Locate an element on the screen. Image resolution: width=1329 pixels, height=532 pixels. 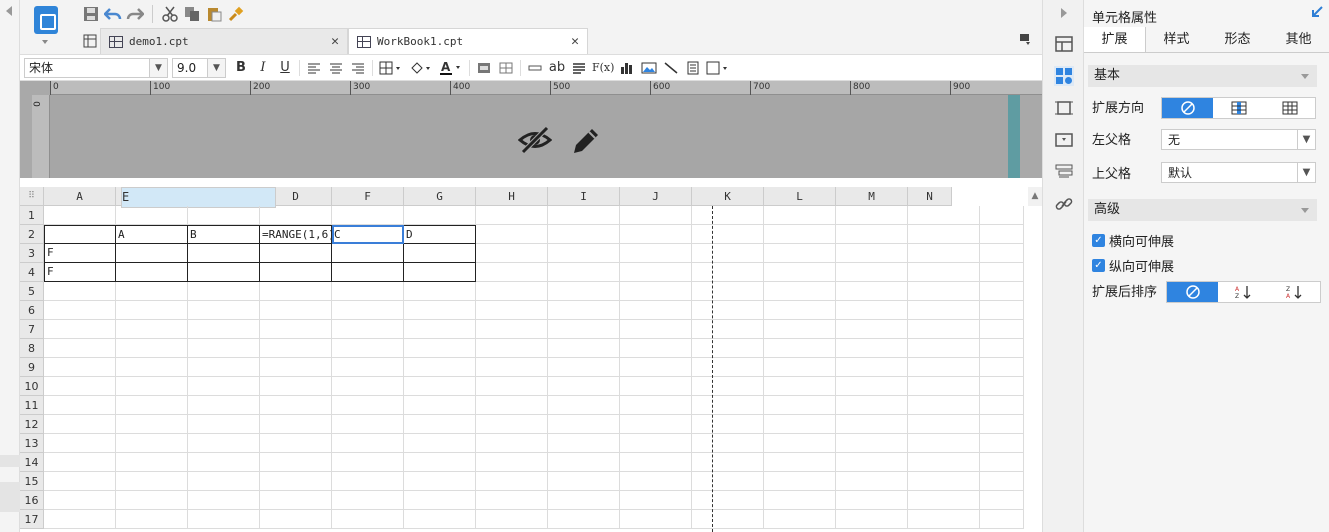
cell-l7 is located at coordinates (872, 329).